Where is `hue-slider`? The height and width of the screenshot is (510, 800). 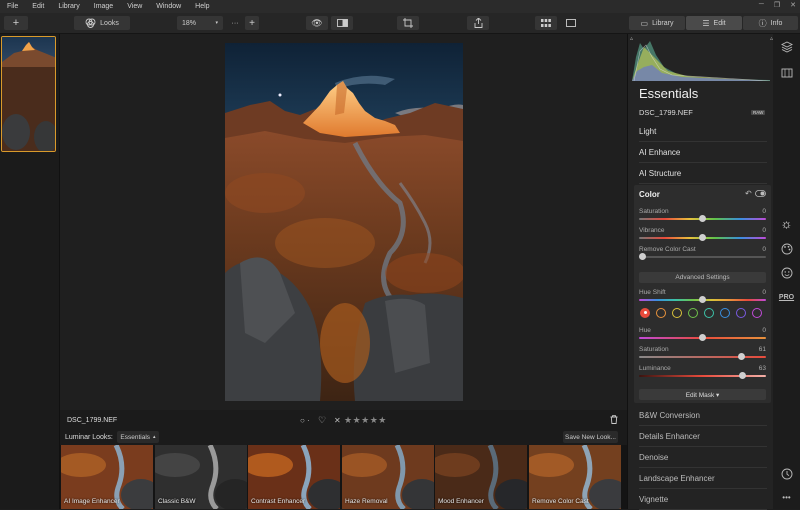 hue-slider is located at coordinates (702, 337).